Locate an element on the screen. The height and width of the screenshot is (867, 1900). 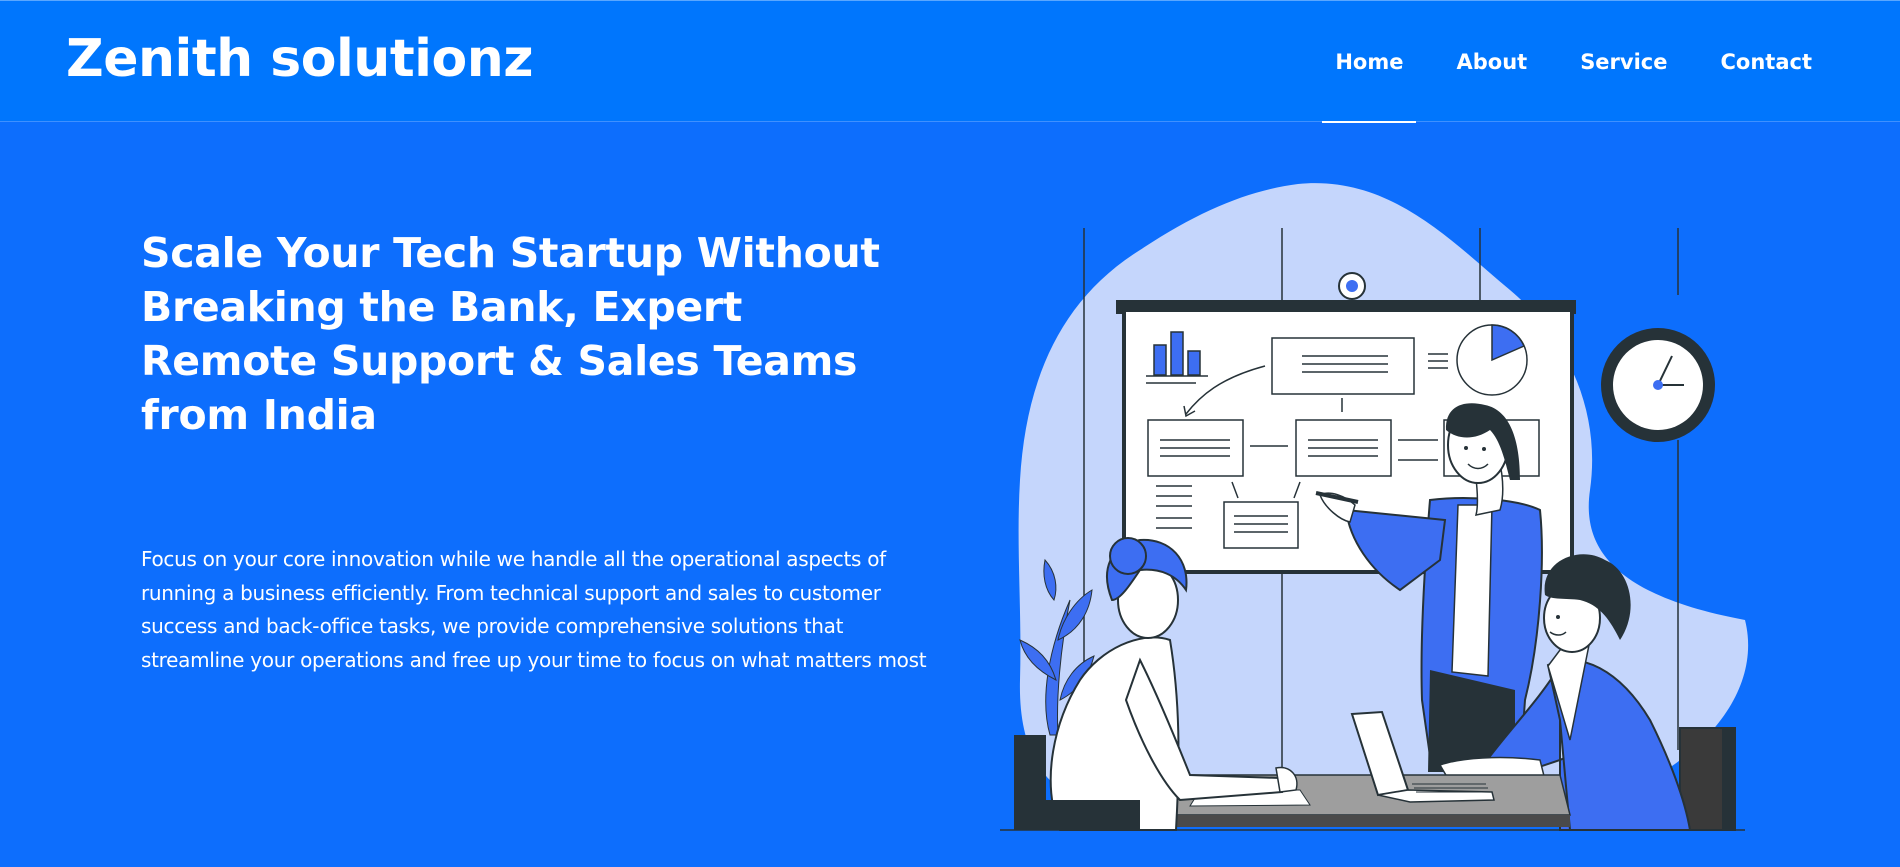
nav-item-about: About is located at coordinates (1491, 62).